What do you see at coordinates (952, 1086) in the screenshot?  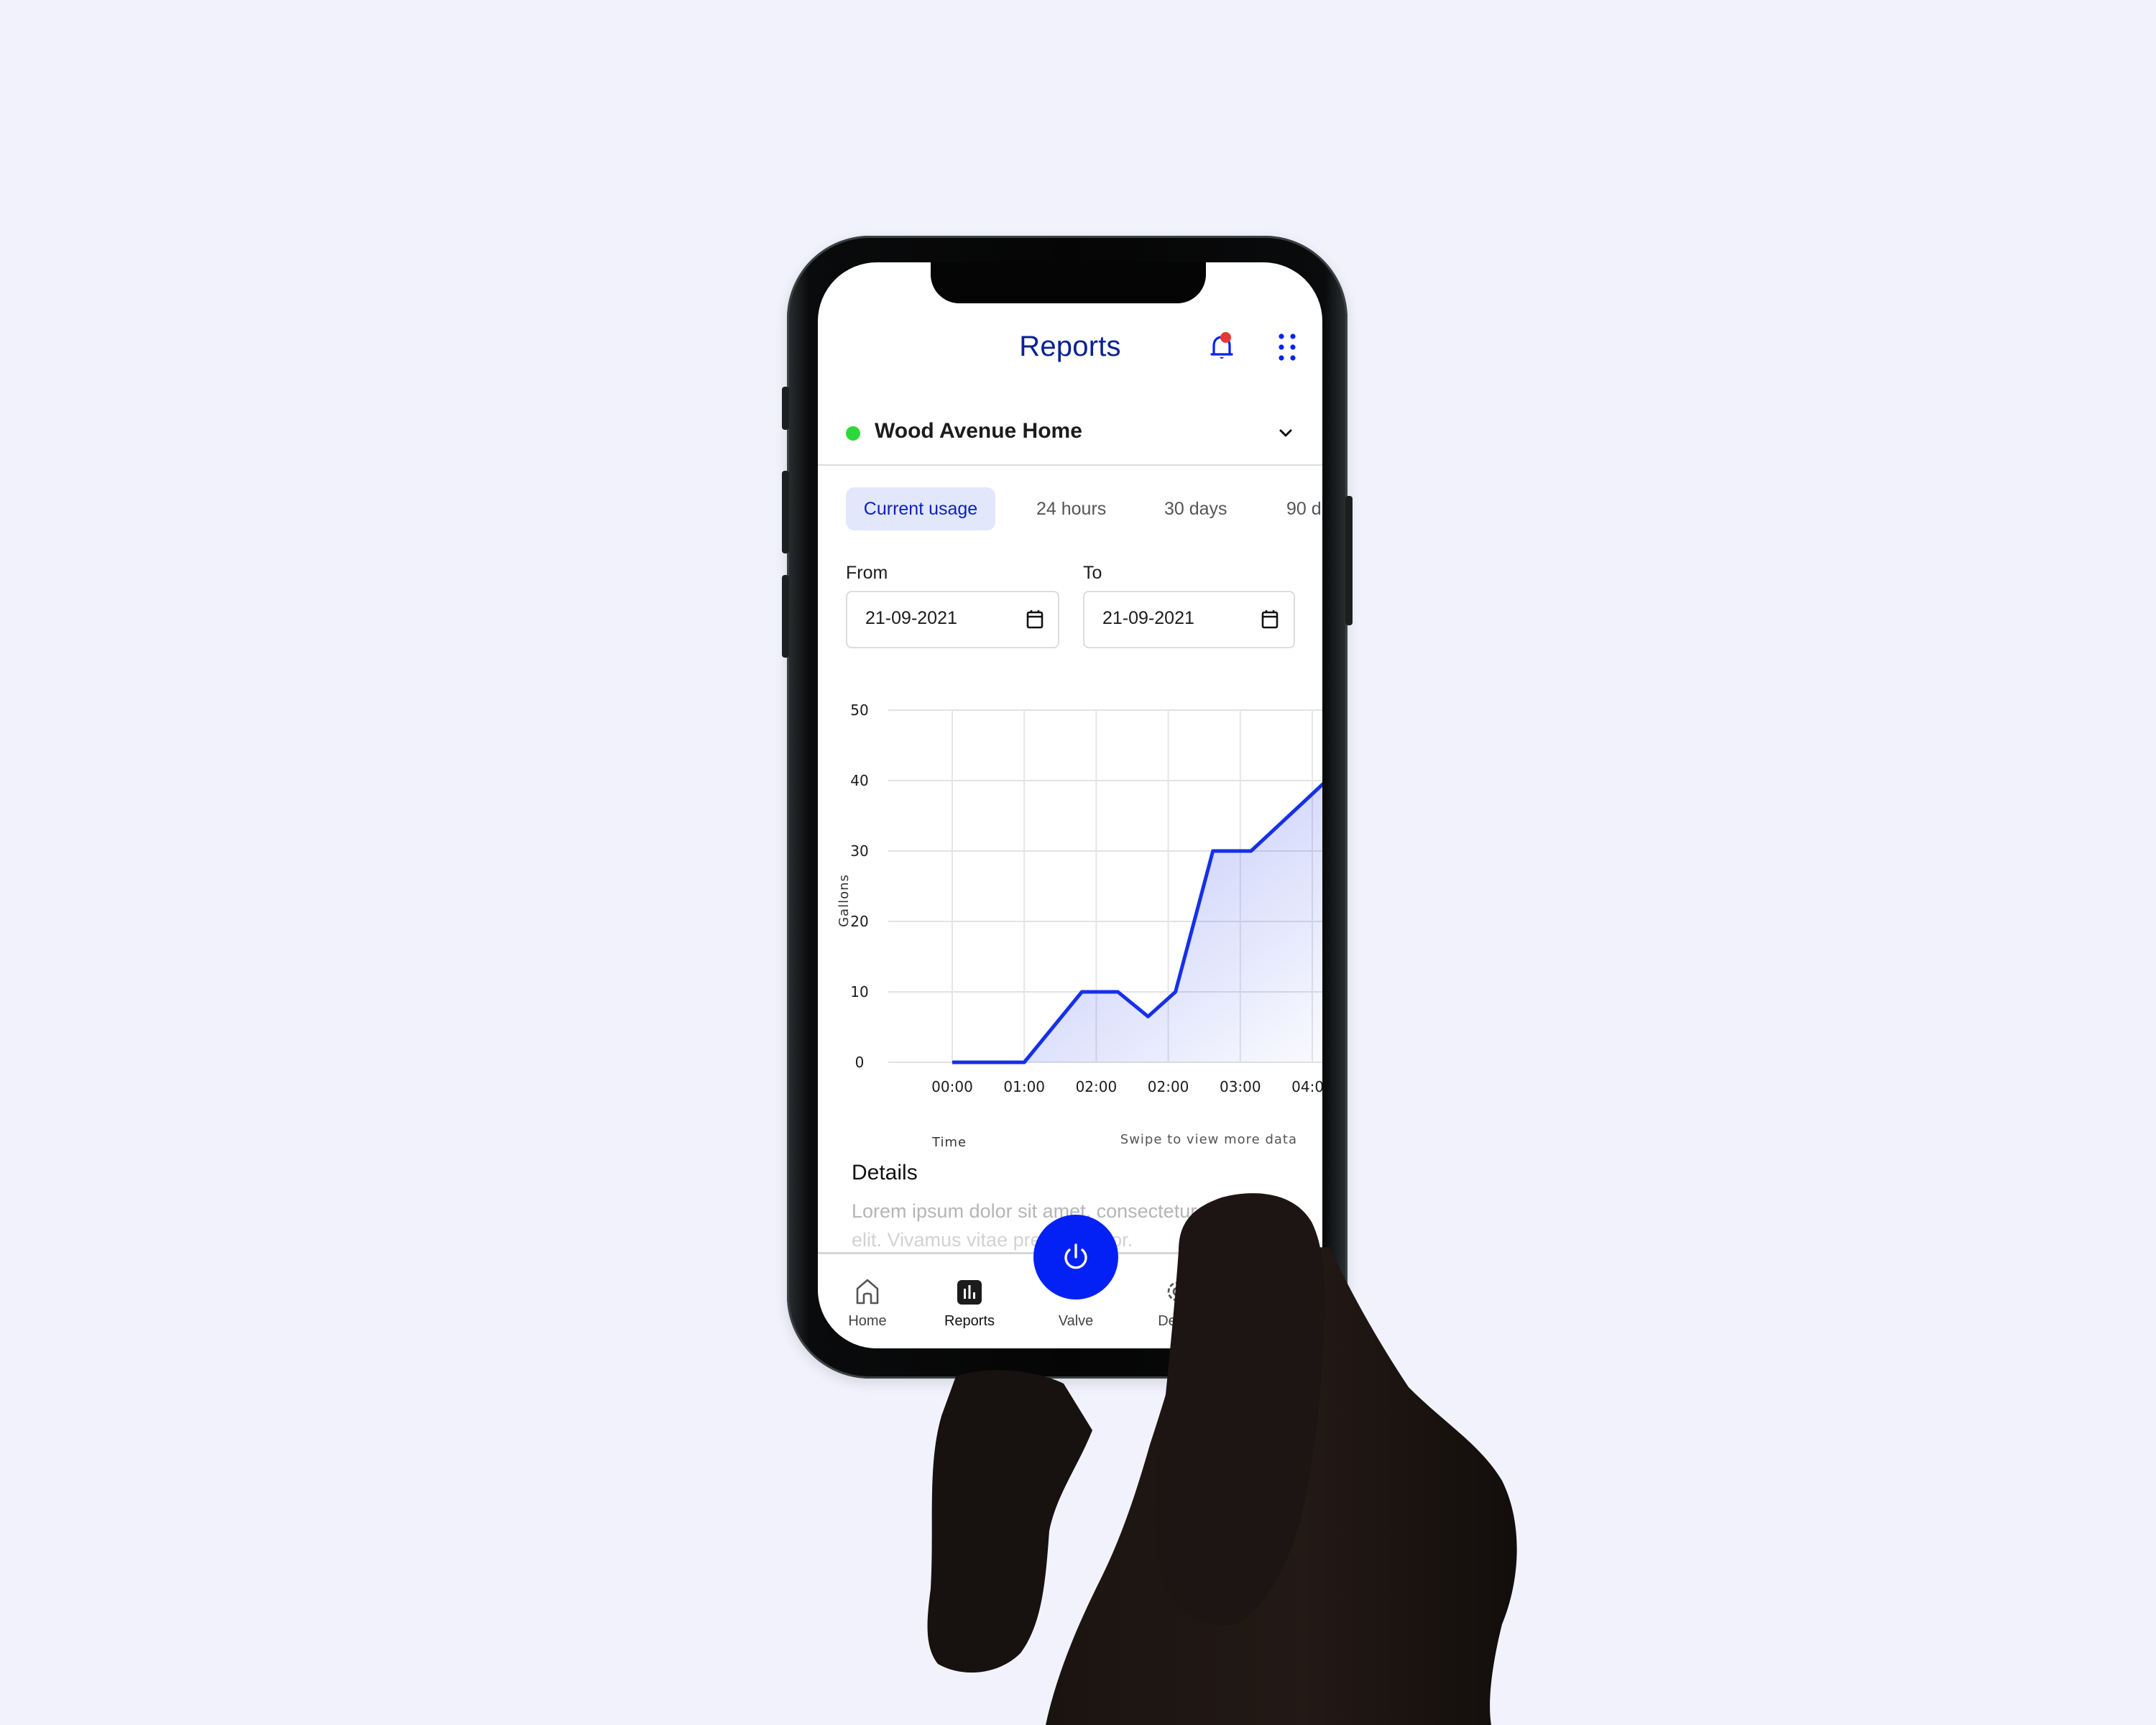 I see `x-tick-label: 00:00` at bounding box center [952, 1086].